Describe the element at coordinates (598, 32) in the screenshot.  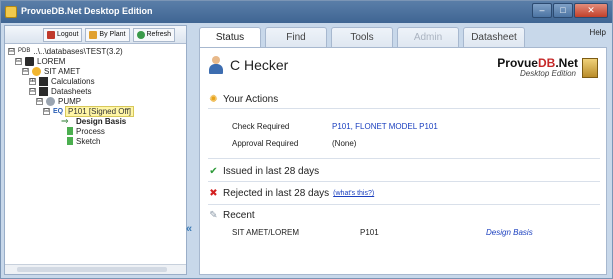
I see `help-link: Help` at that location.